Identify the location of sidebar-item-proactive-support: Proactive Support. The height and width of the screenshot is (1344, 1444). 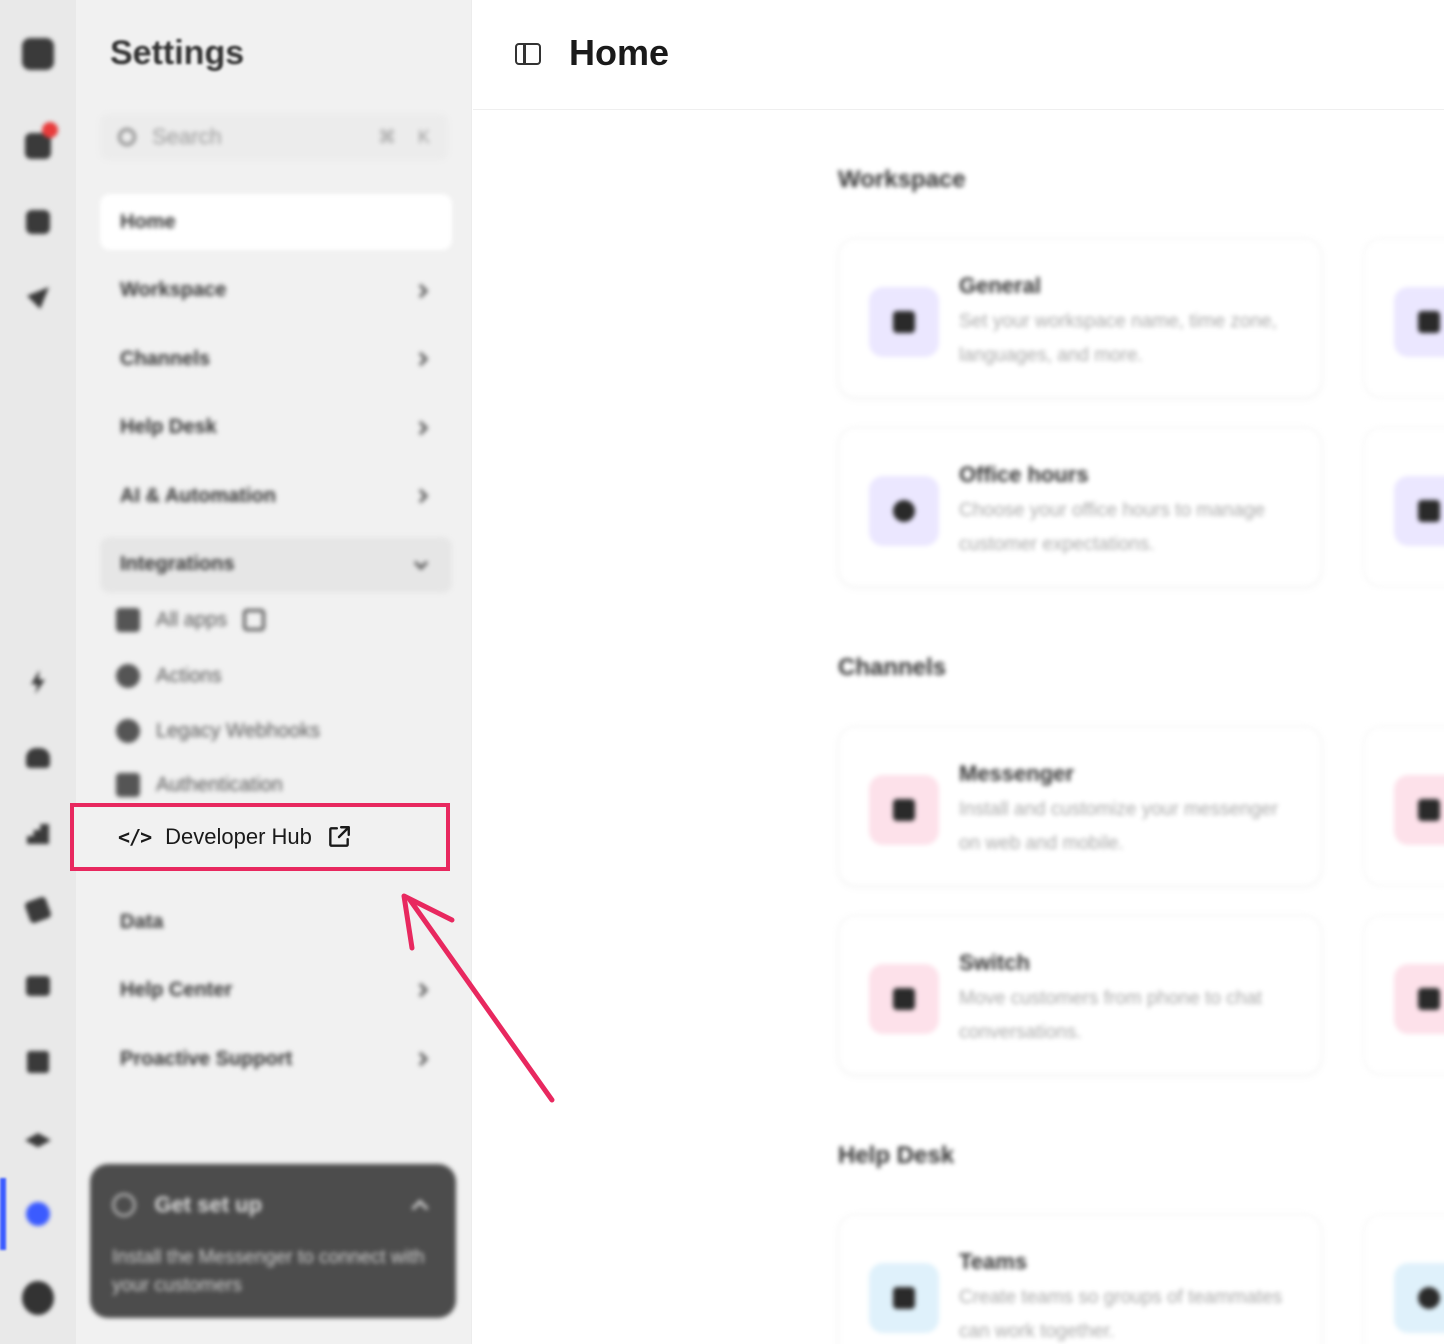
(276, 1059).